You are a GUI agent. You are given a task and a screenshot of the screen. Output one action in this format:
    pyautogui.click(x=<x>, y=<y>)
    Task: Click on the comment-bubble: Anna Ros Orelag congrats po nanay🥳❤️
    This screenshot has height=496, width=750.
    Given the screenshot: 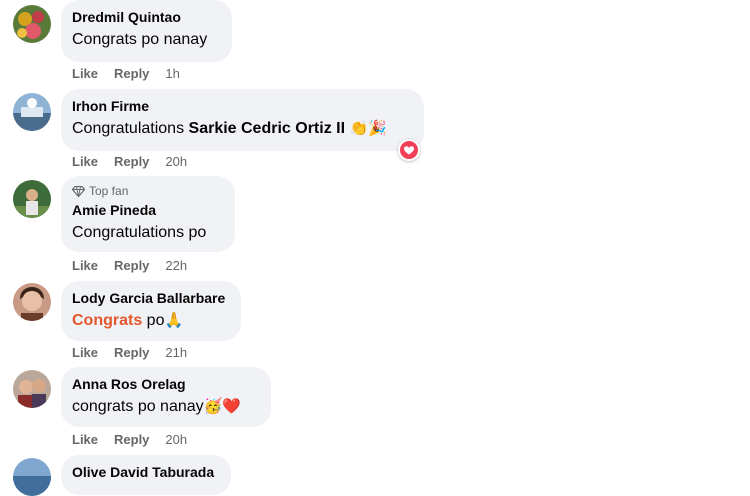 What is the action you would take?
    pyautogui.click(x=166, y=397)
    